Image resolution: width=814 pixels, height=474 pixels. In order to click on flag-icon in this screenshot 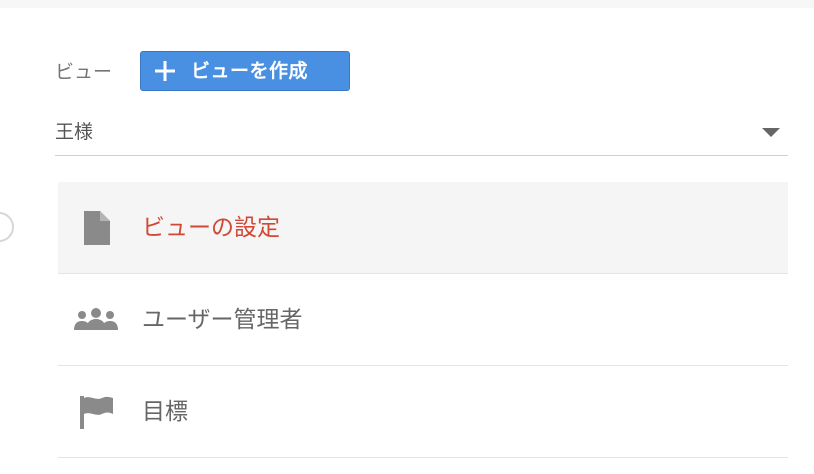, I will do `click(96, 412)`.